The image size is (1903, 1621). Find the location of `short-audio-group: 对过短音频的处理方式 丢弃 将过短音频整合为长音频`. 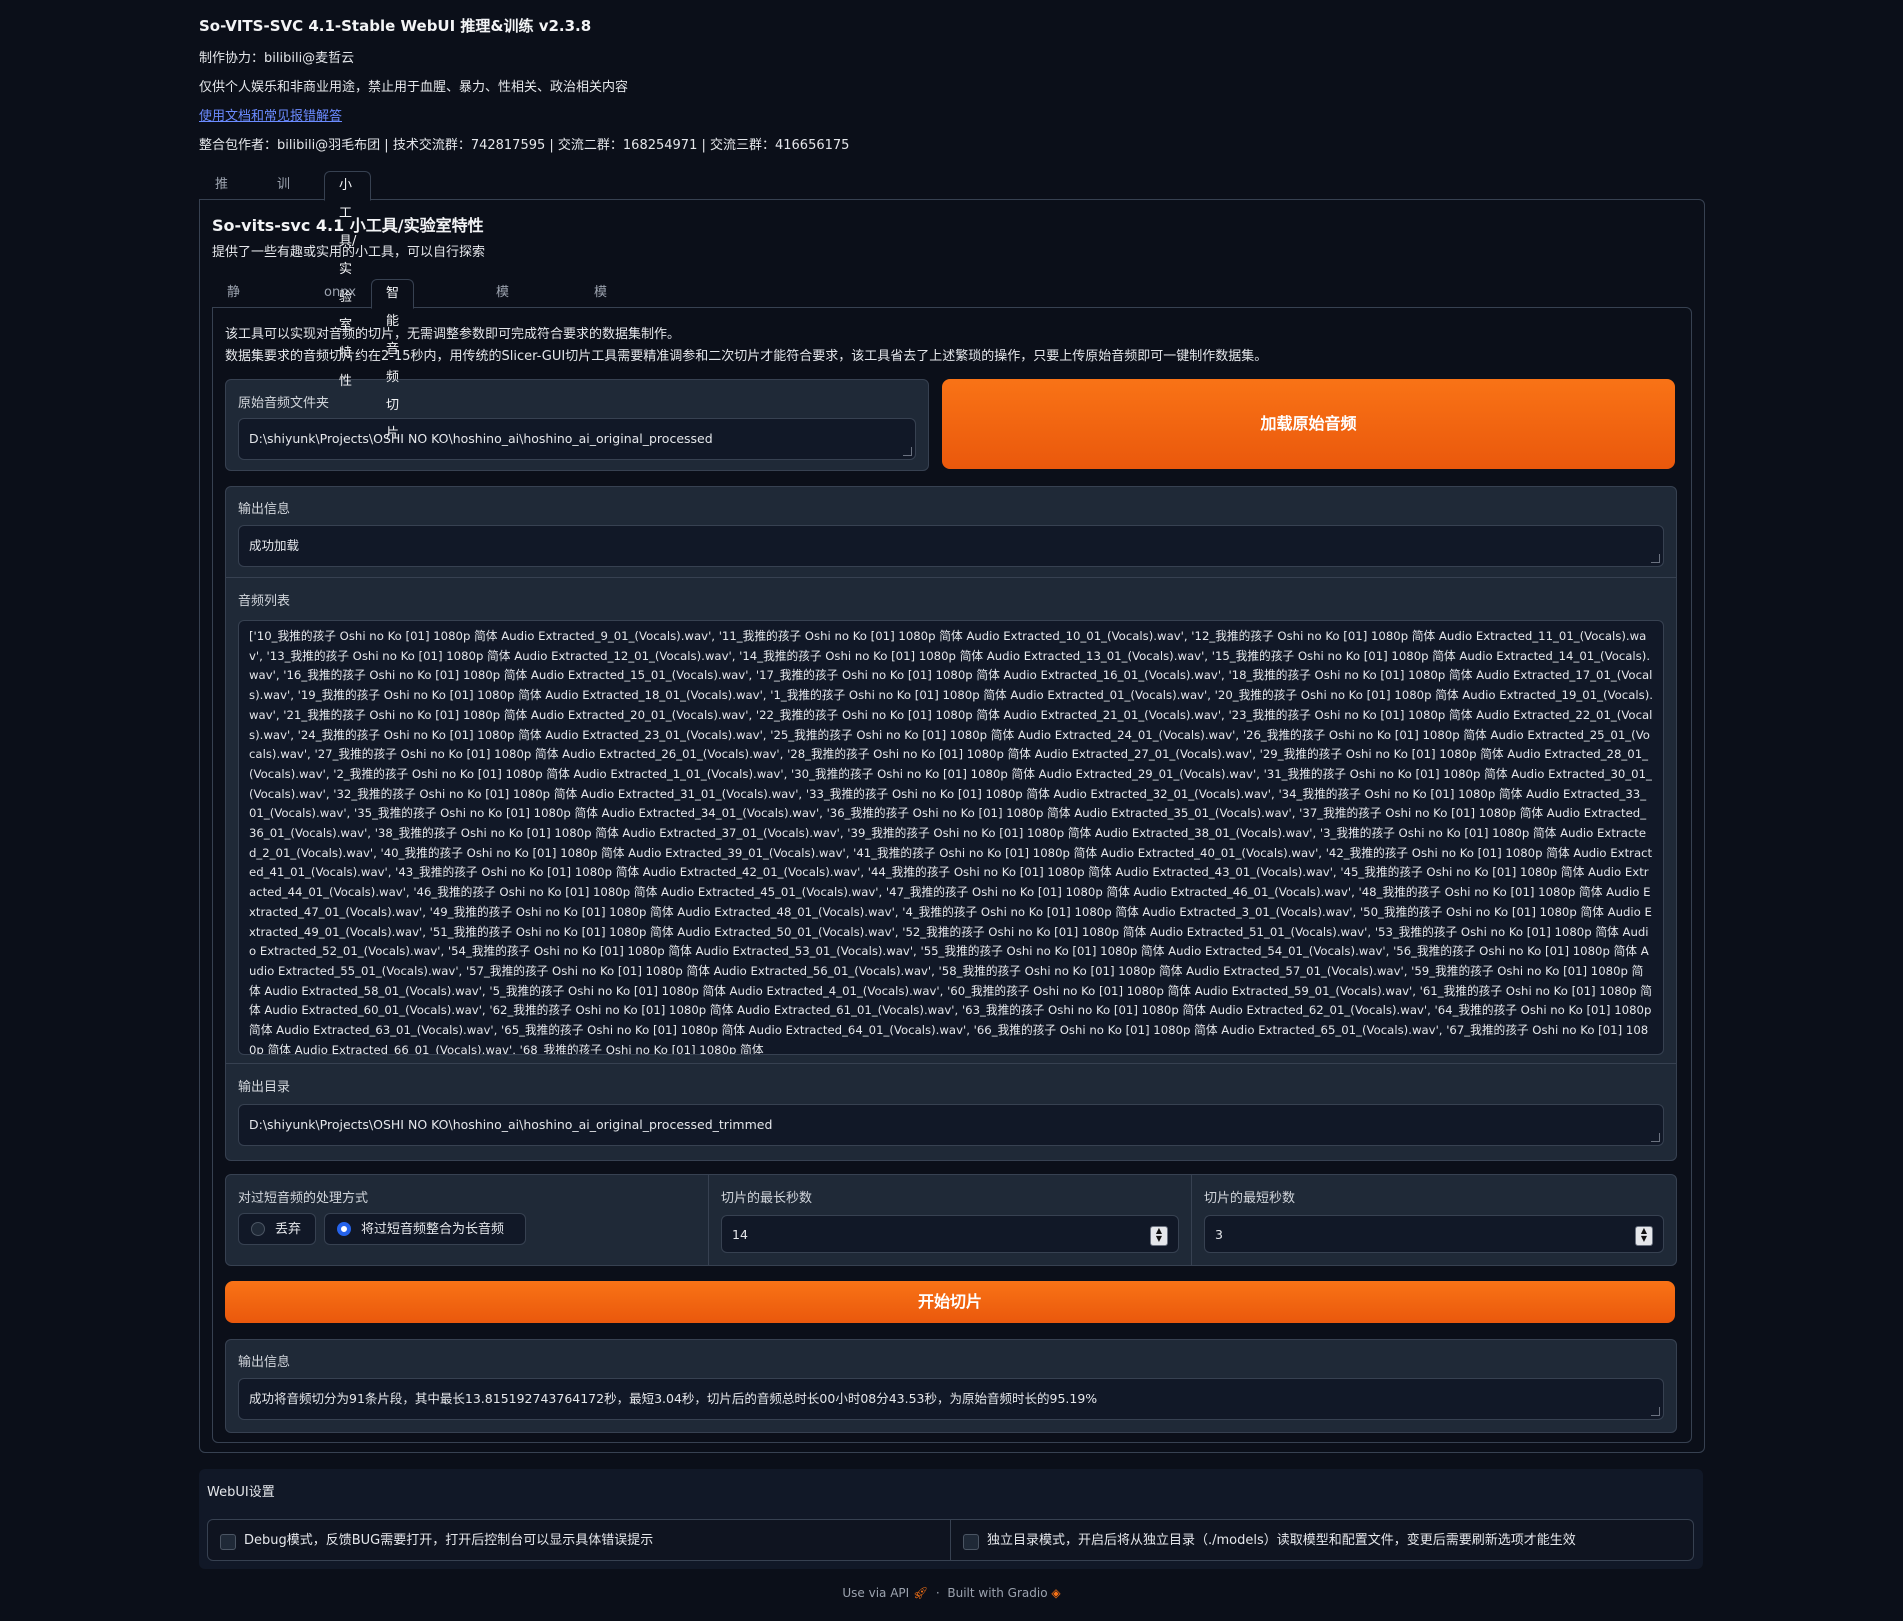

short-audio-group: 对过短音频的处理方式 丢弃 将过短音频整合为长音频 is located at coordinates (467, 1220).